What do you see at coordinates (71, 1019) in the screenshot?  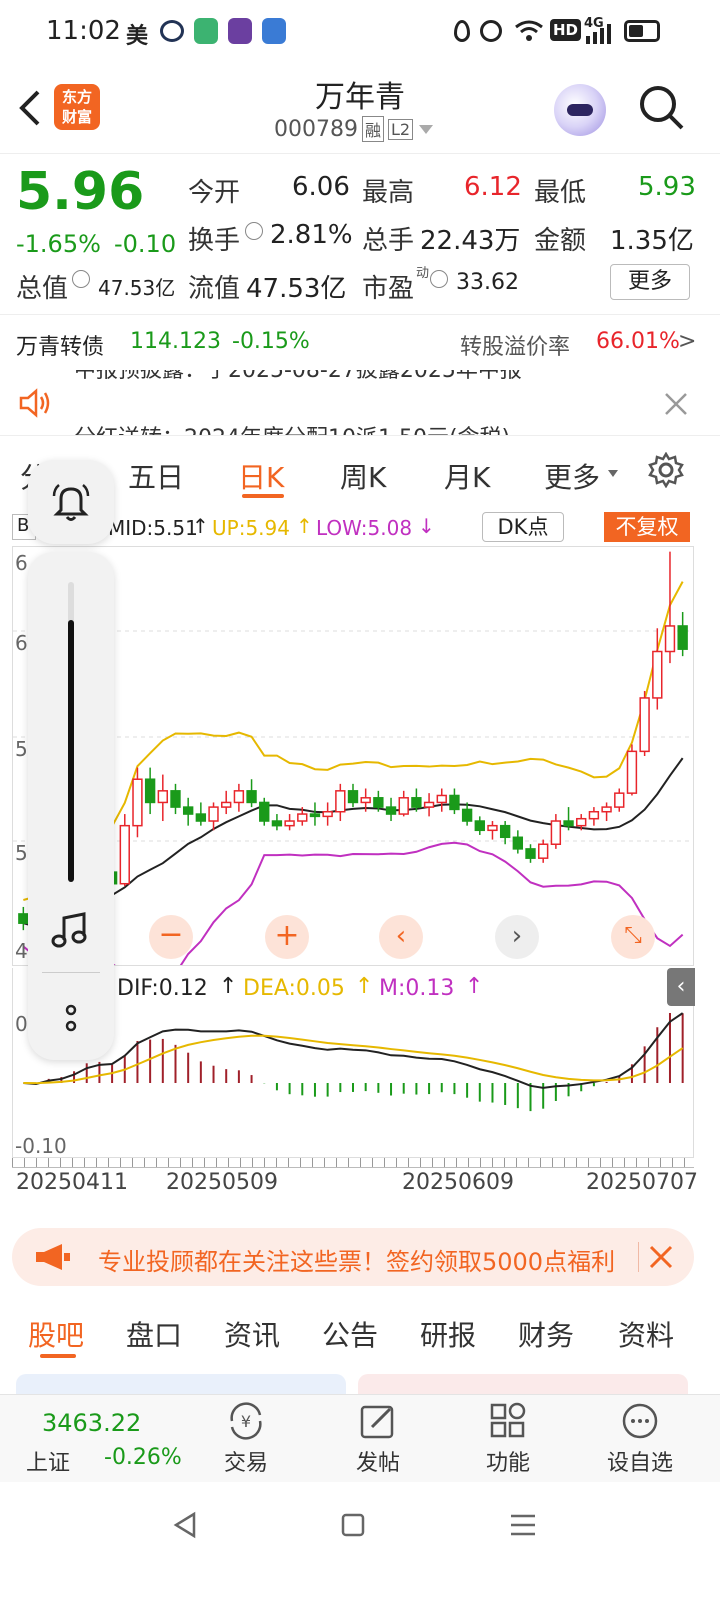 I see `more-dots-icon` at bounding box center [71, 1019].